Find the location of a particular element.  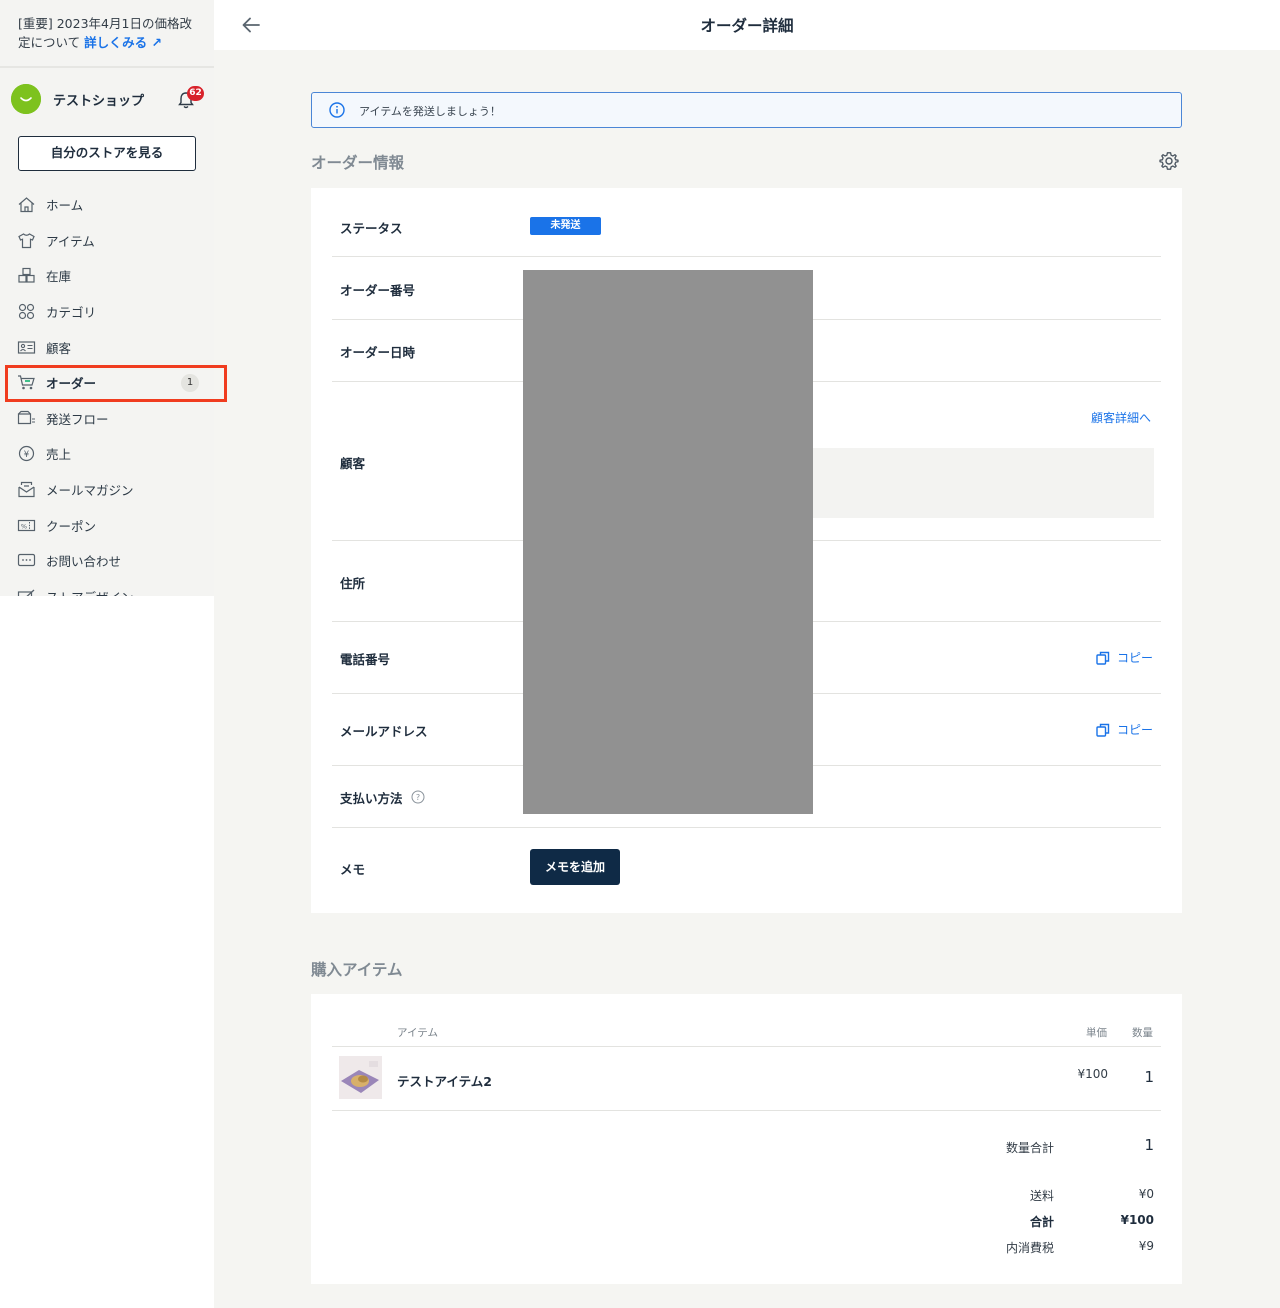

item-photo-icon is located at coordinates (360, 1077).